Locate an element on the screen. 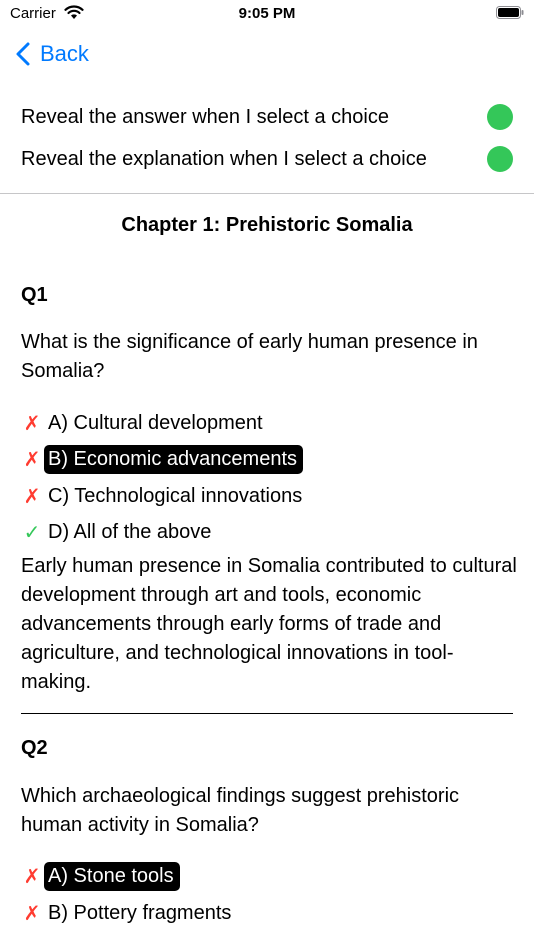  choice-item-correct: ✓ D) All of the above is located at coordinates (119, 532).